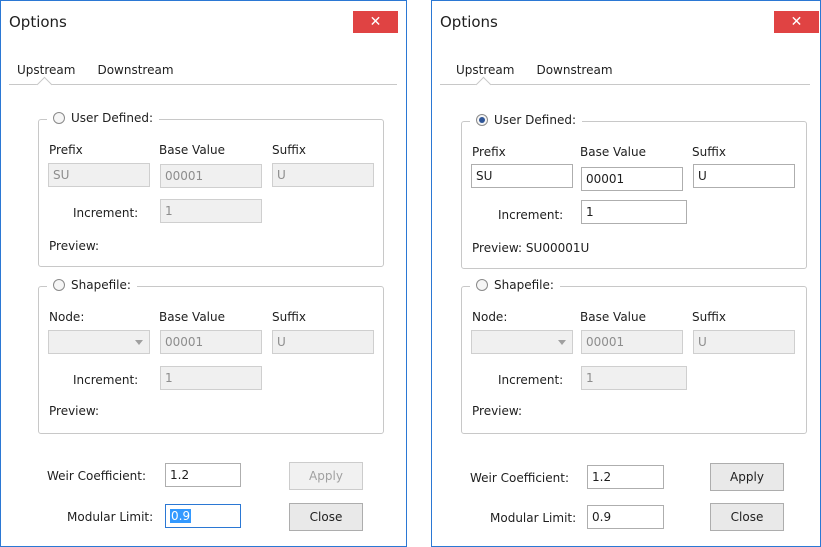 The width and height of the screenshot is (821, 547). I want to click on preview-text: Preview: SU00001U, so click(531, 248).